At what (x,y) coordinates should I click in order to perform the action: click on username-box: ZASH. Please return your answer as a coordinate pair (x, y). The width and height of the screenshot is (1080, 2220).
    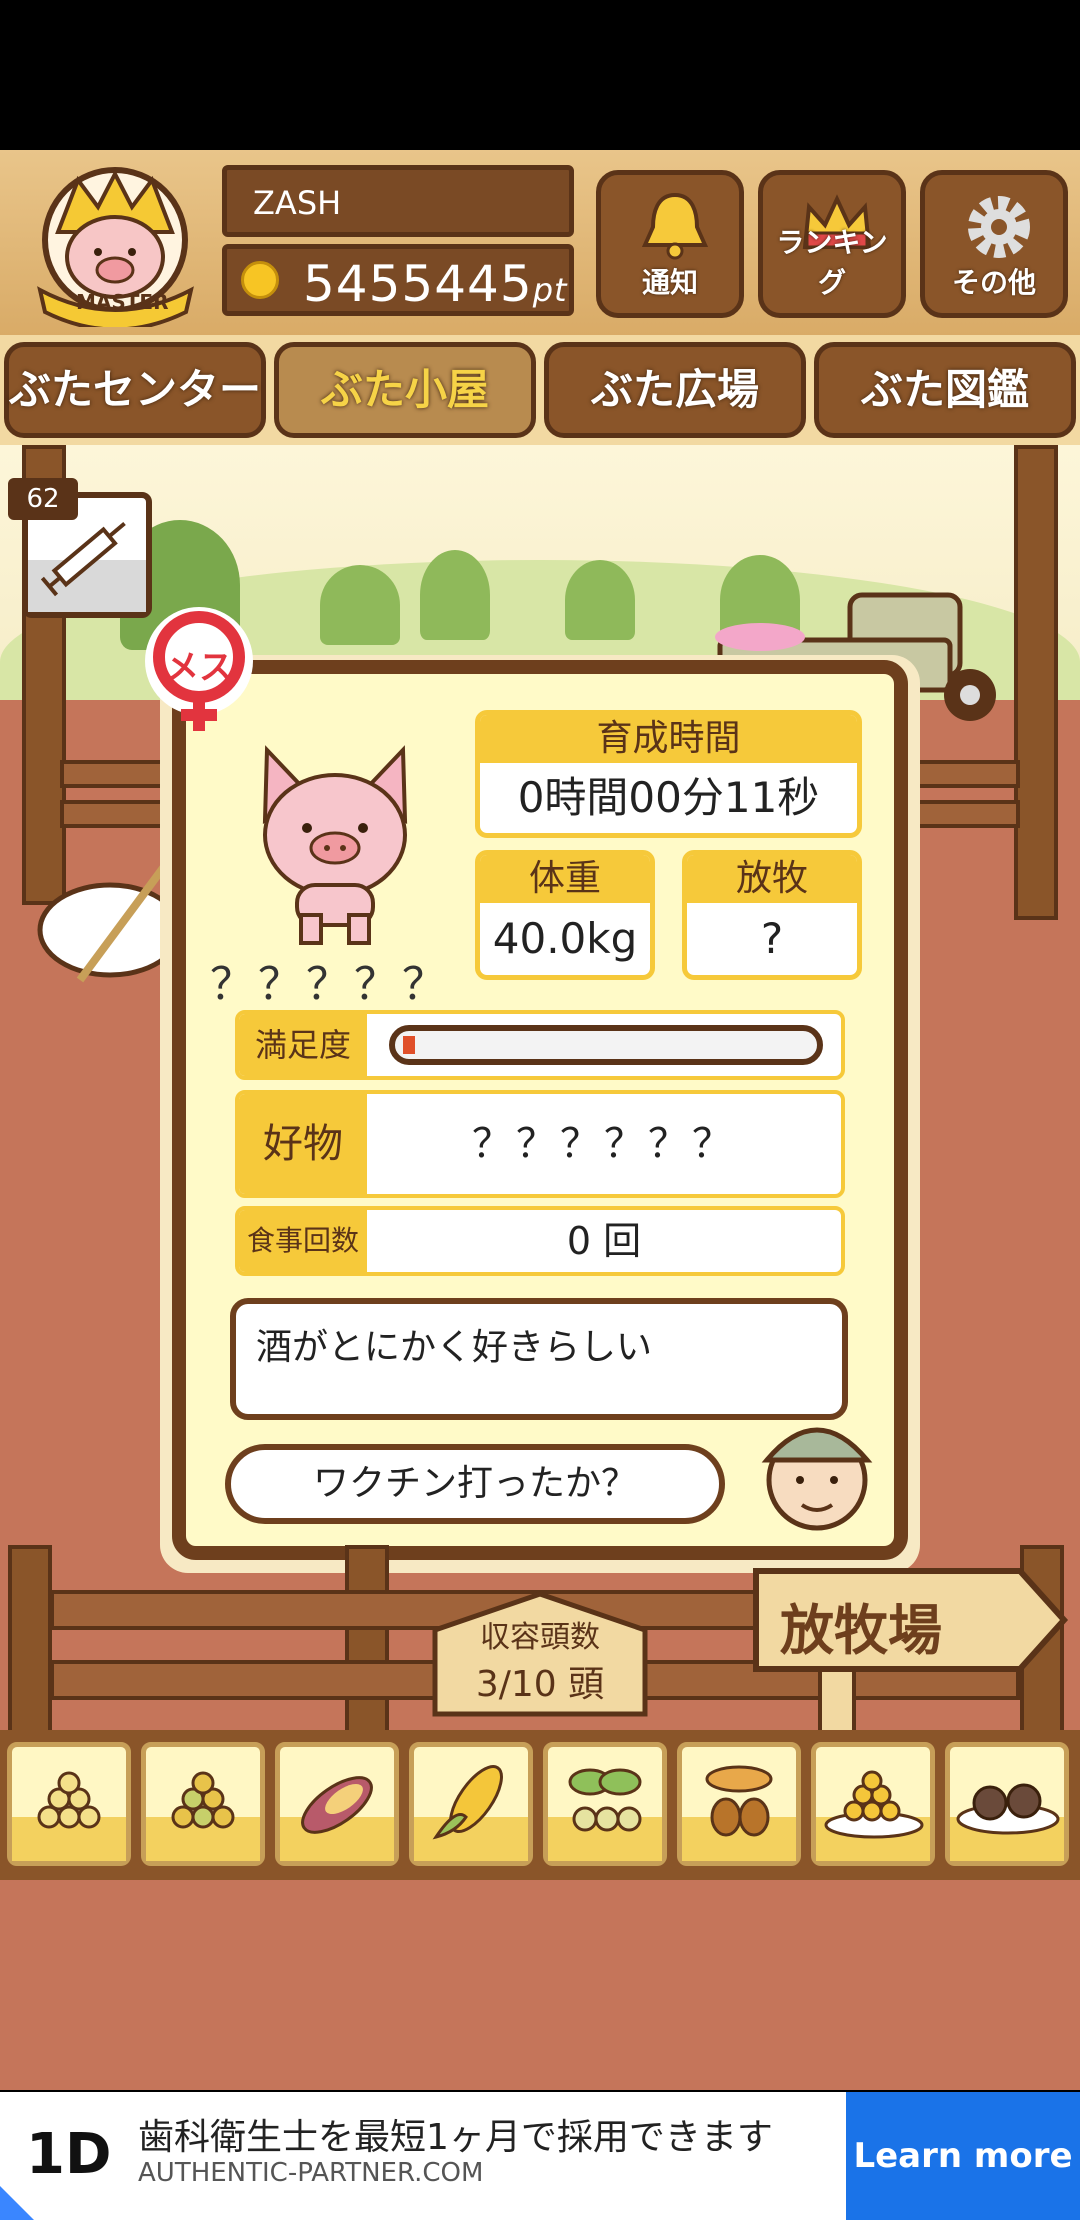
    Looking at the image, I should click on (398, 201).